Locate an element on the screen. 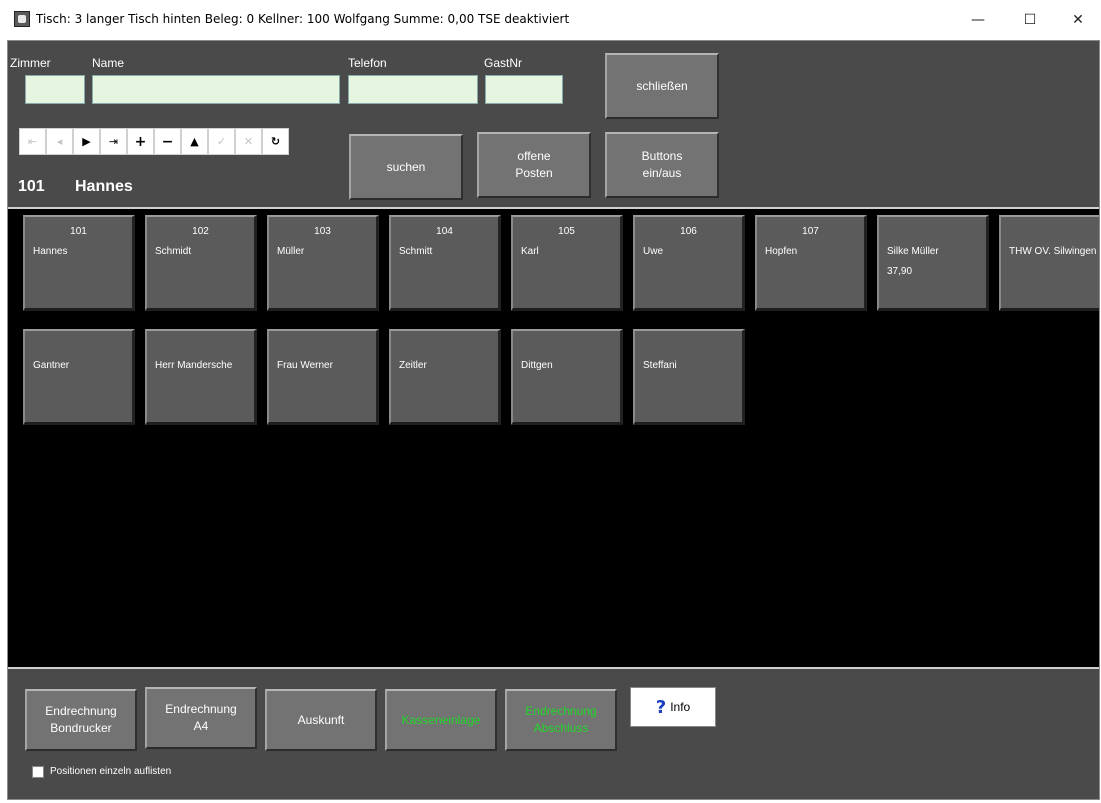 This screenshot has height=803, width=1101. post-record-button: ✓ is located at coordinates (221, 141).